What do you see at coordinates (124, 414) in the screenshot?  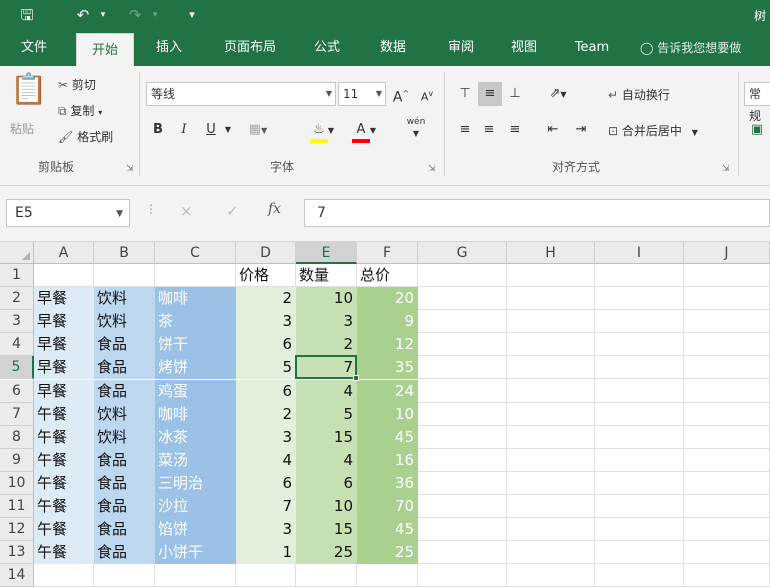 I see `cell-b7: 饮料` at bounding box center [124, 414].